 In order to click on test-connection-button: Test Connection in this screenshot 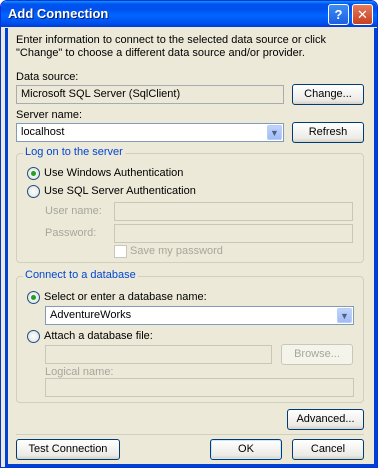, I will do `click(68, 449)`.